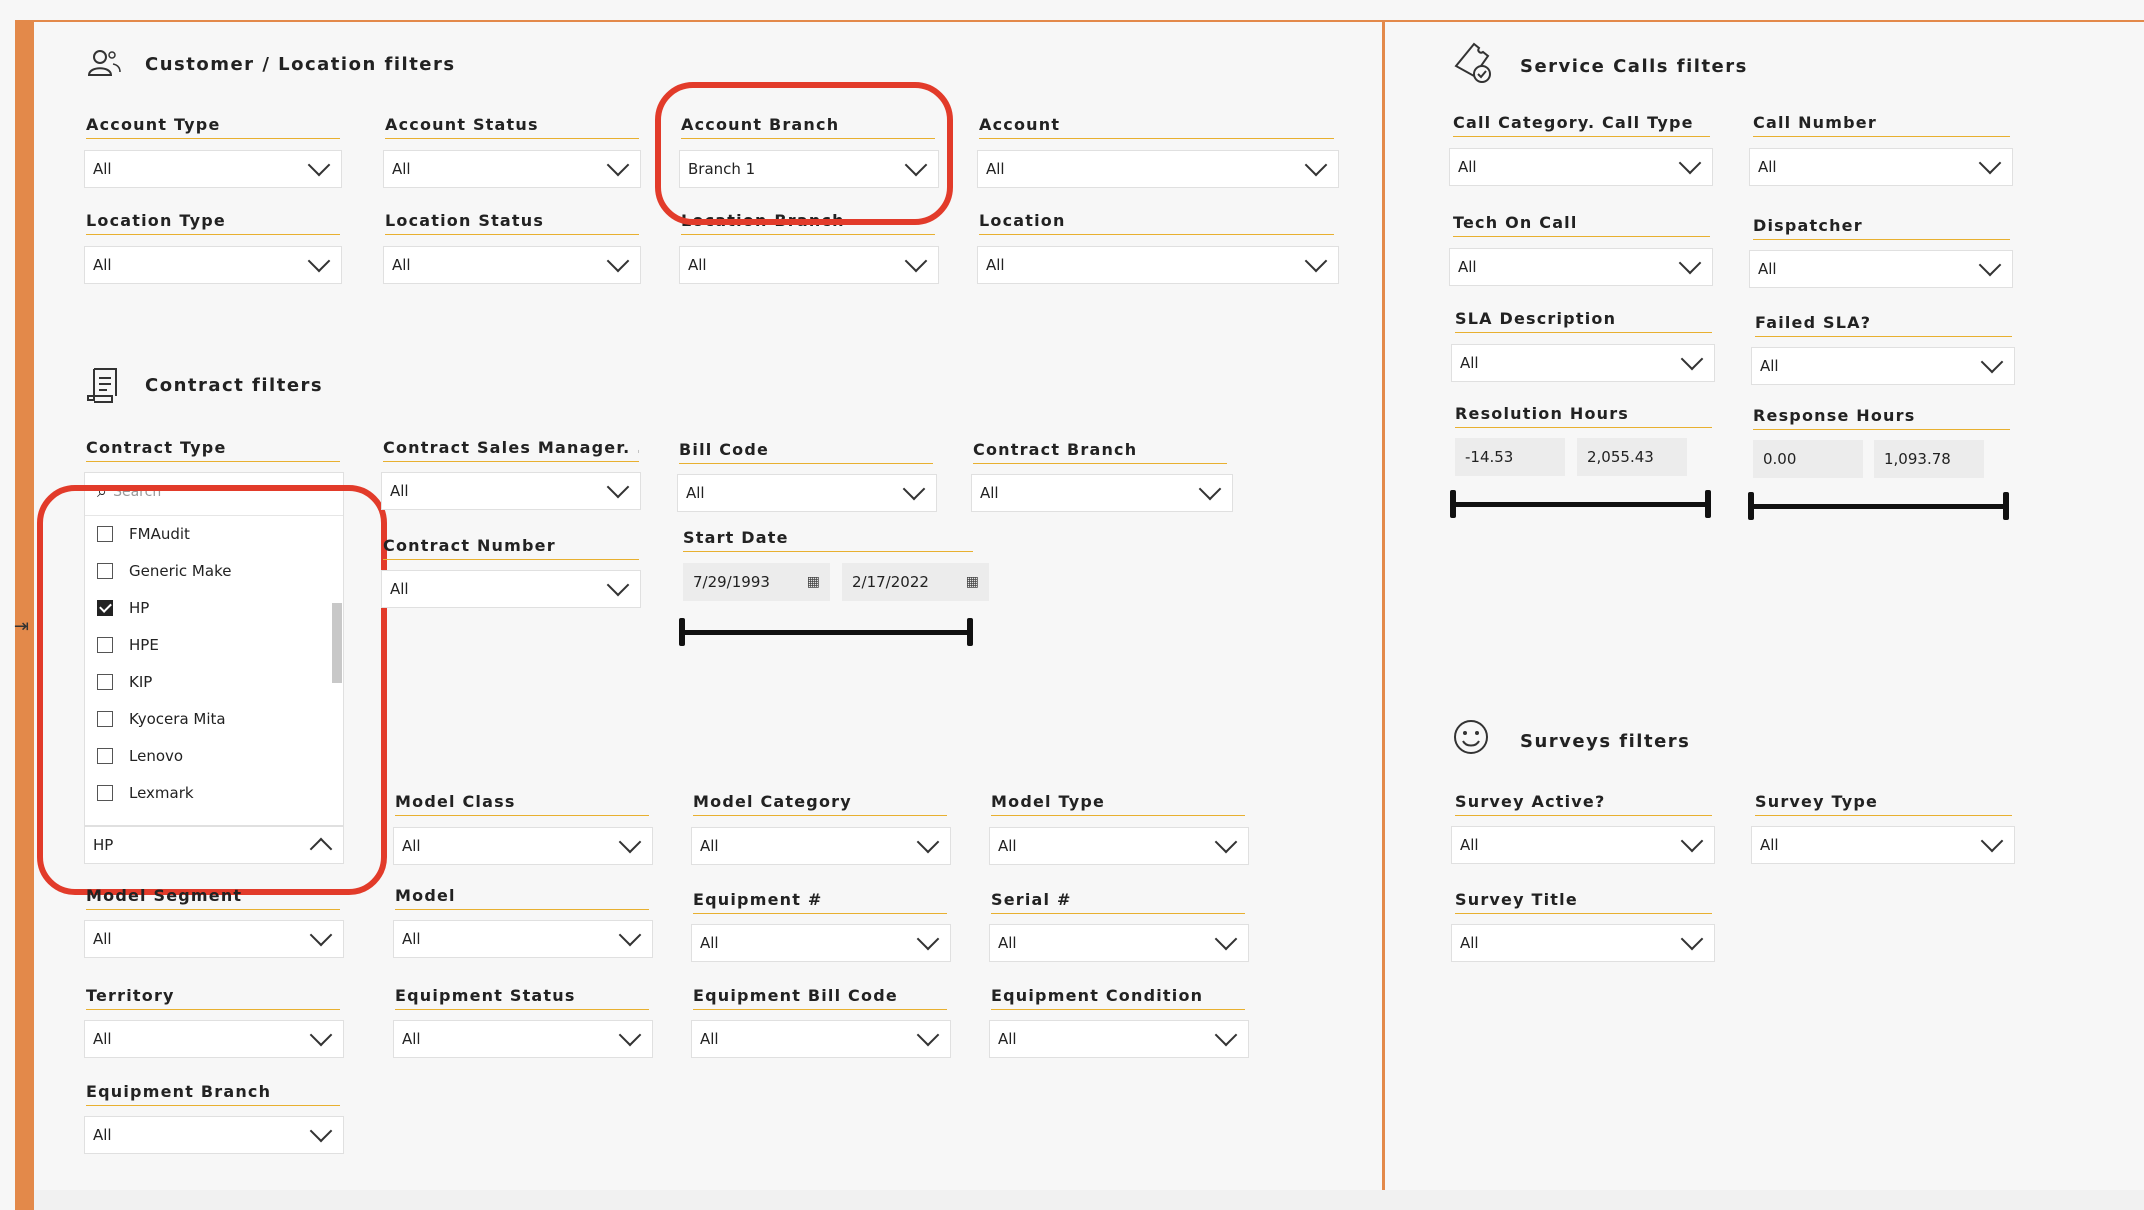 The image size is (2144, 1210). Describe the element at coordinates (523, 939) in the screenshot. I see `model-dropdown: All` at that location.